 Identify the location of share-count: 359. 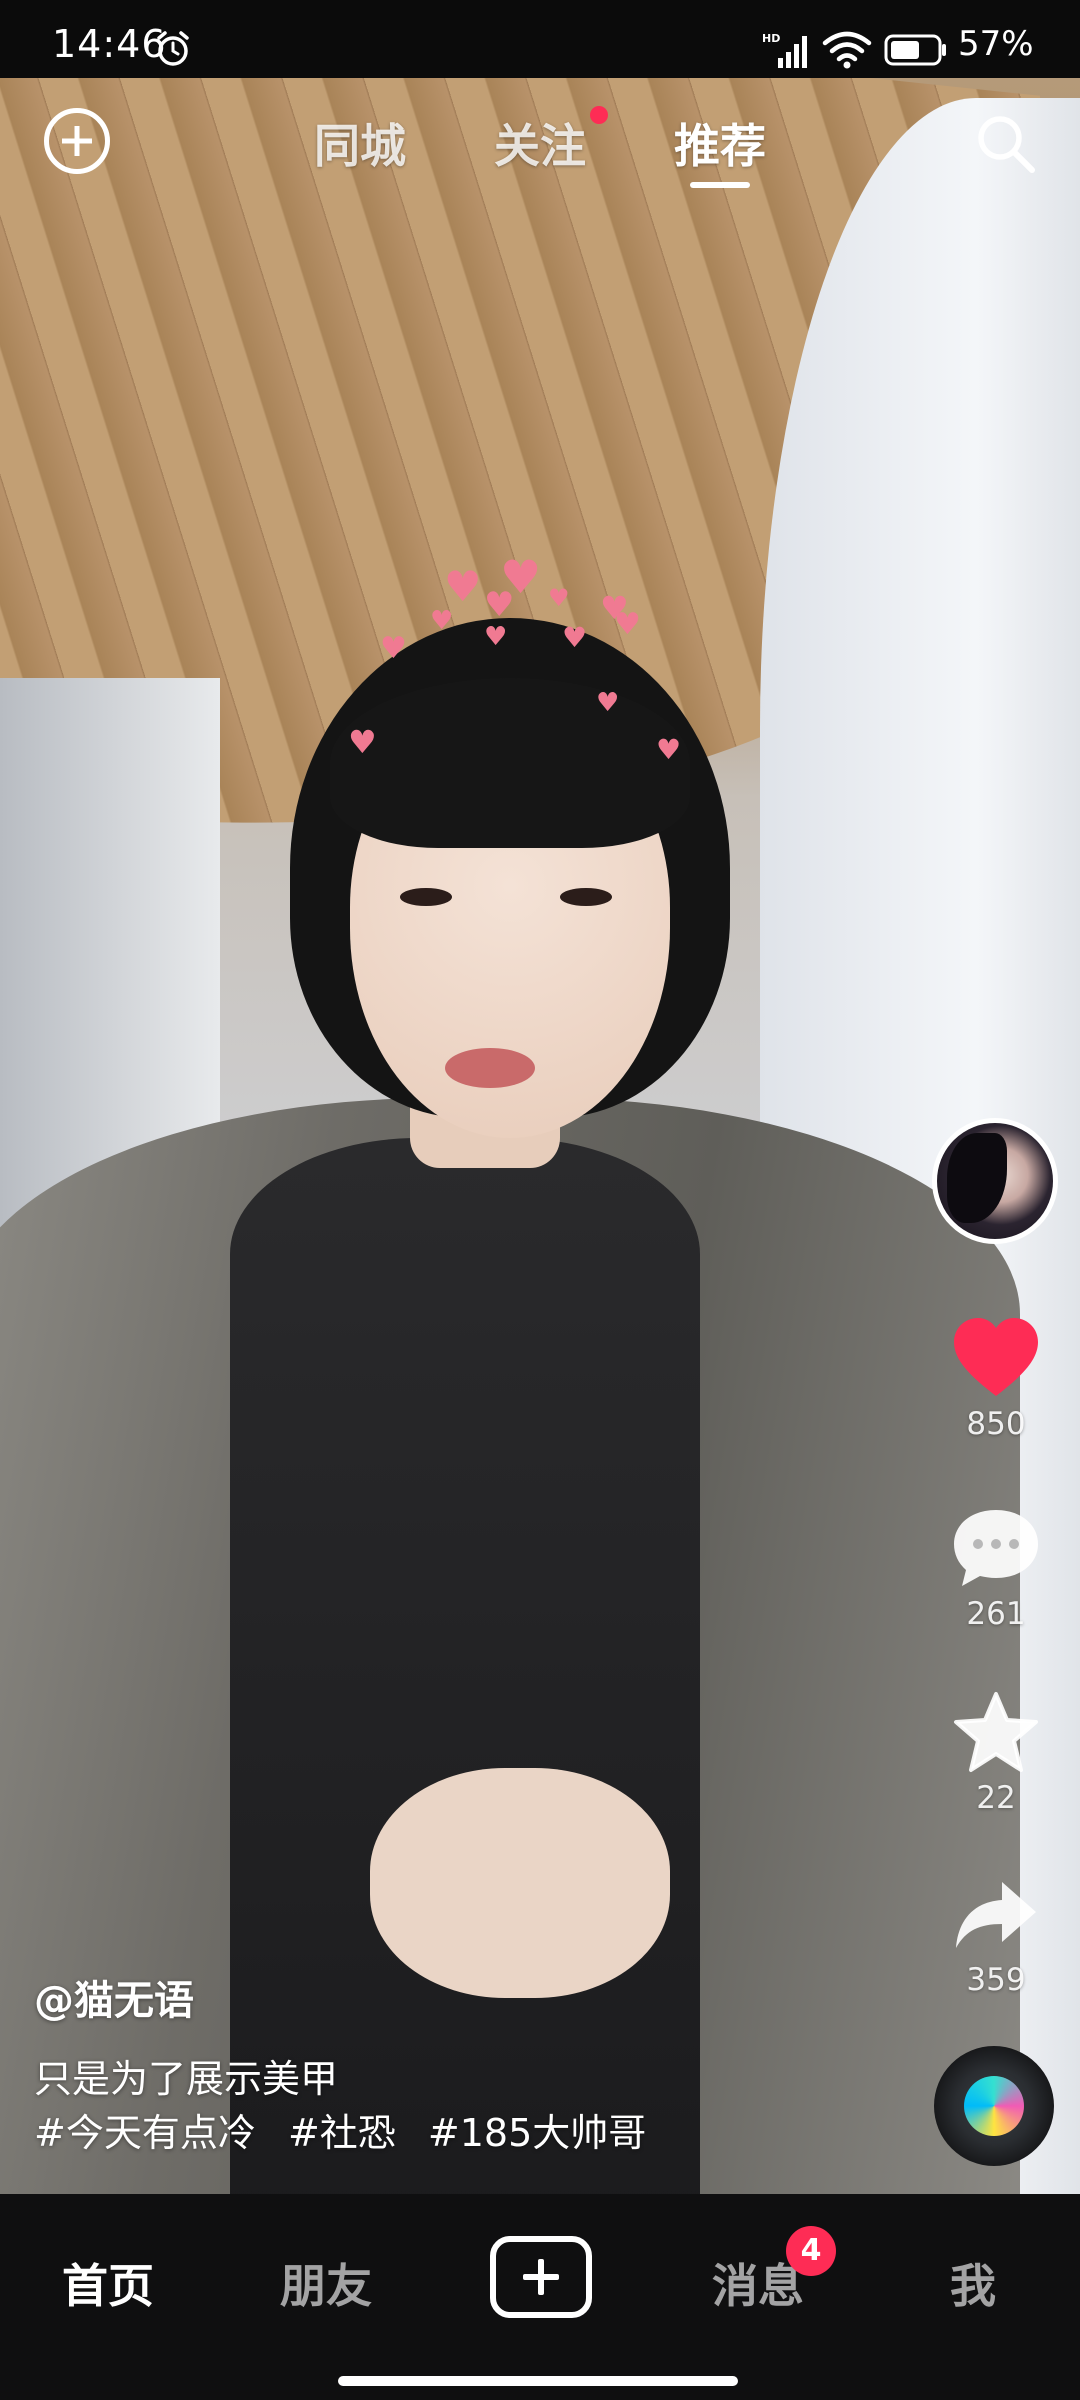
(996, 1980).